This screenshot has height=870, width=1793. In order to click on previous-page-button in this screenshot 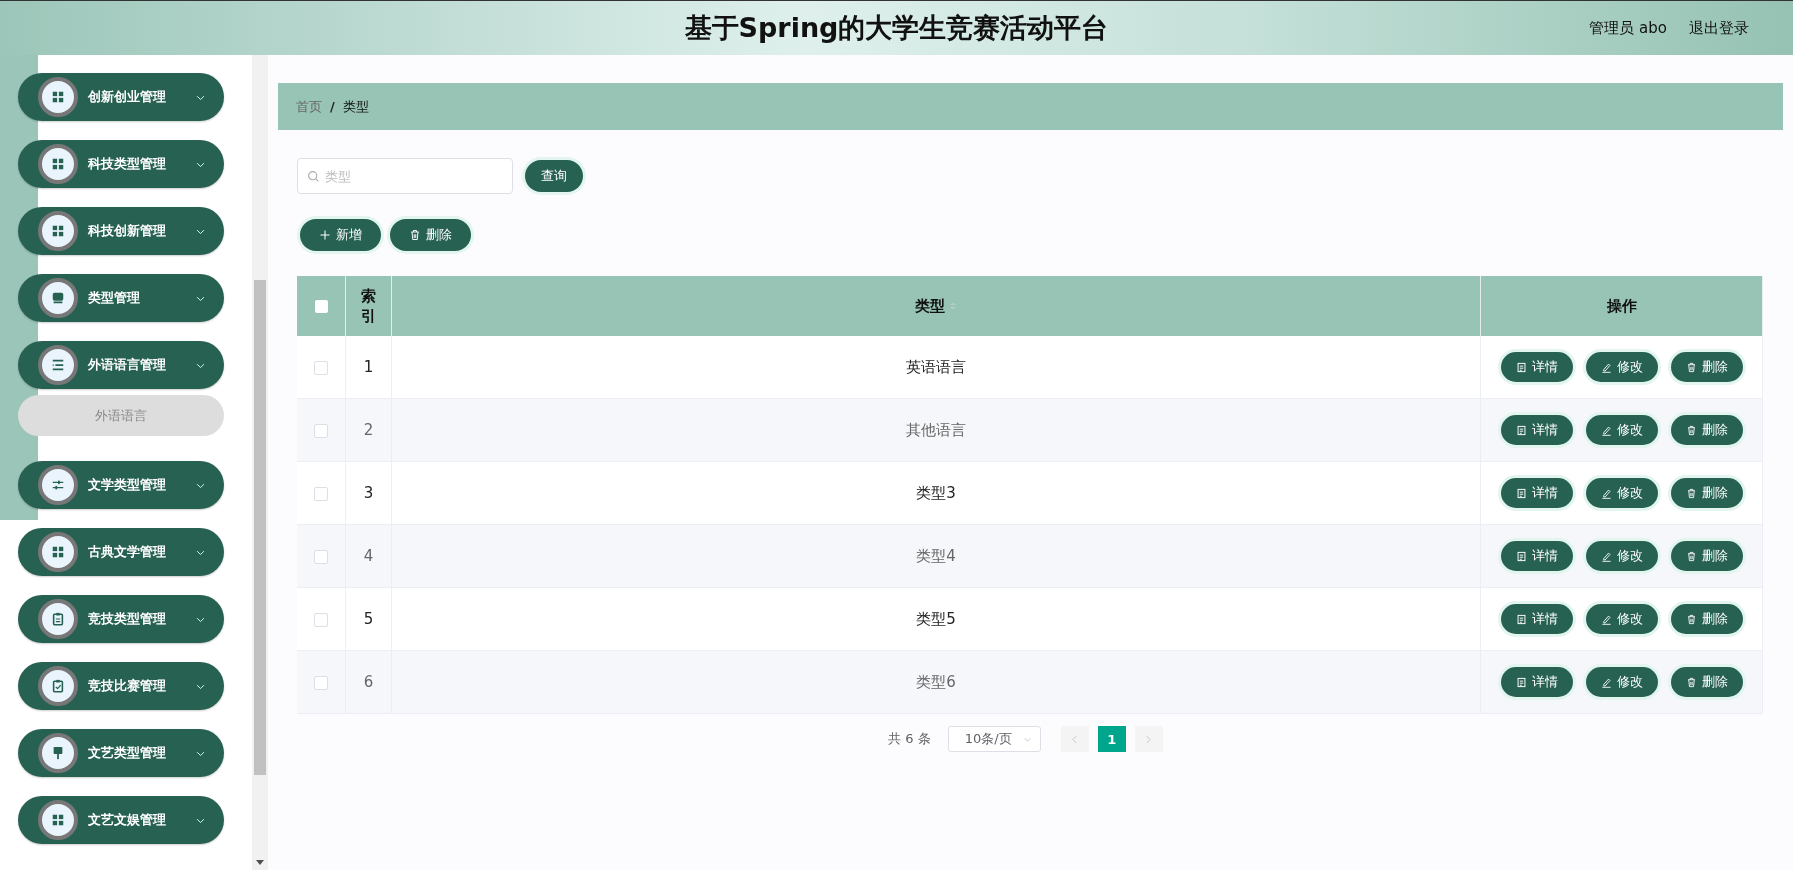, I will do `click(1074, 739)`.